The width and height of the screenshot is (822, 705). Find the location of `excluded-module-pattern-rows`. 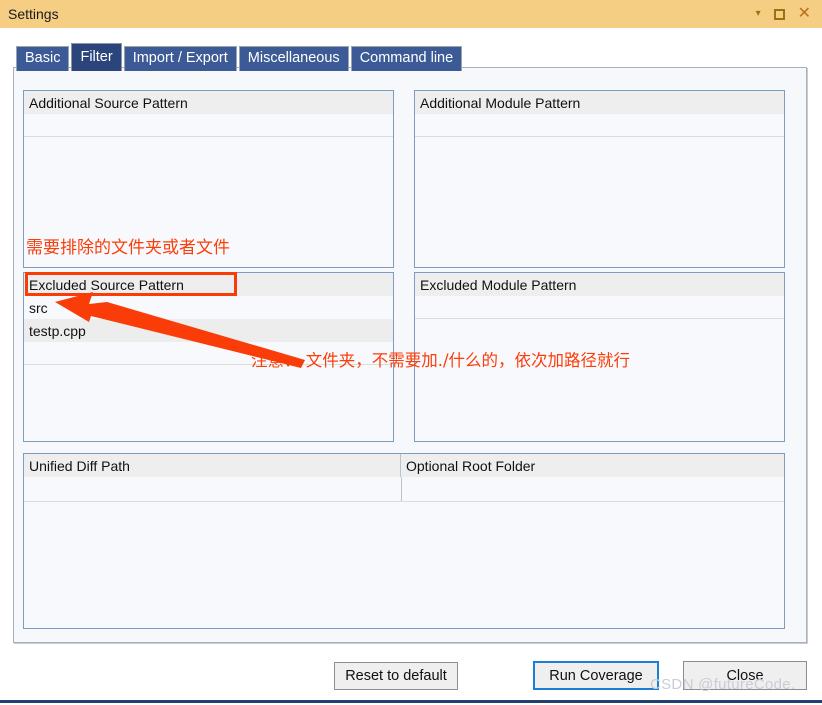

excluded-module-pattern-rows is located at coordinates (599, 307).